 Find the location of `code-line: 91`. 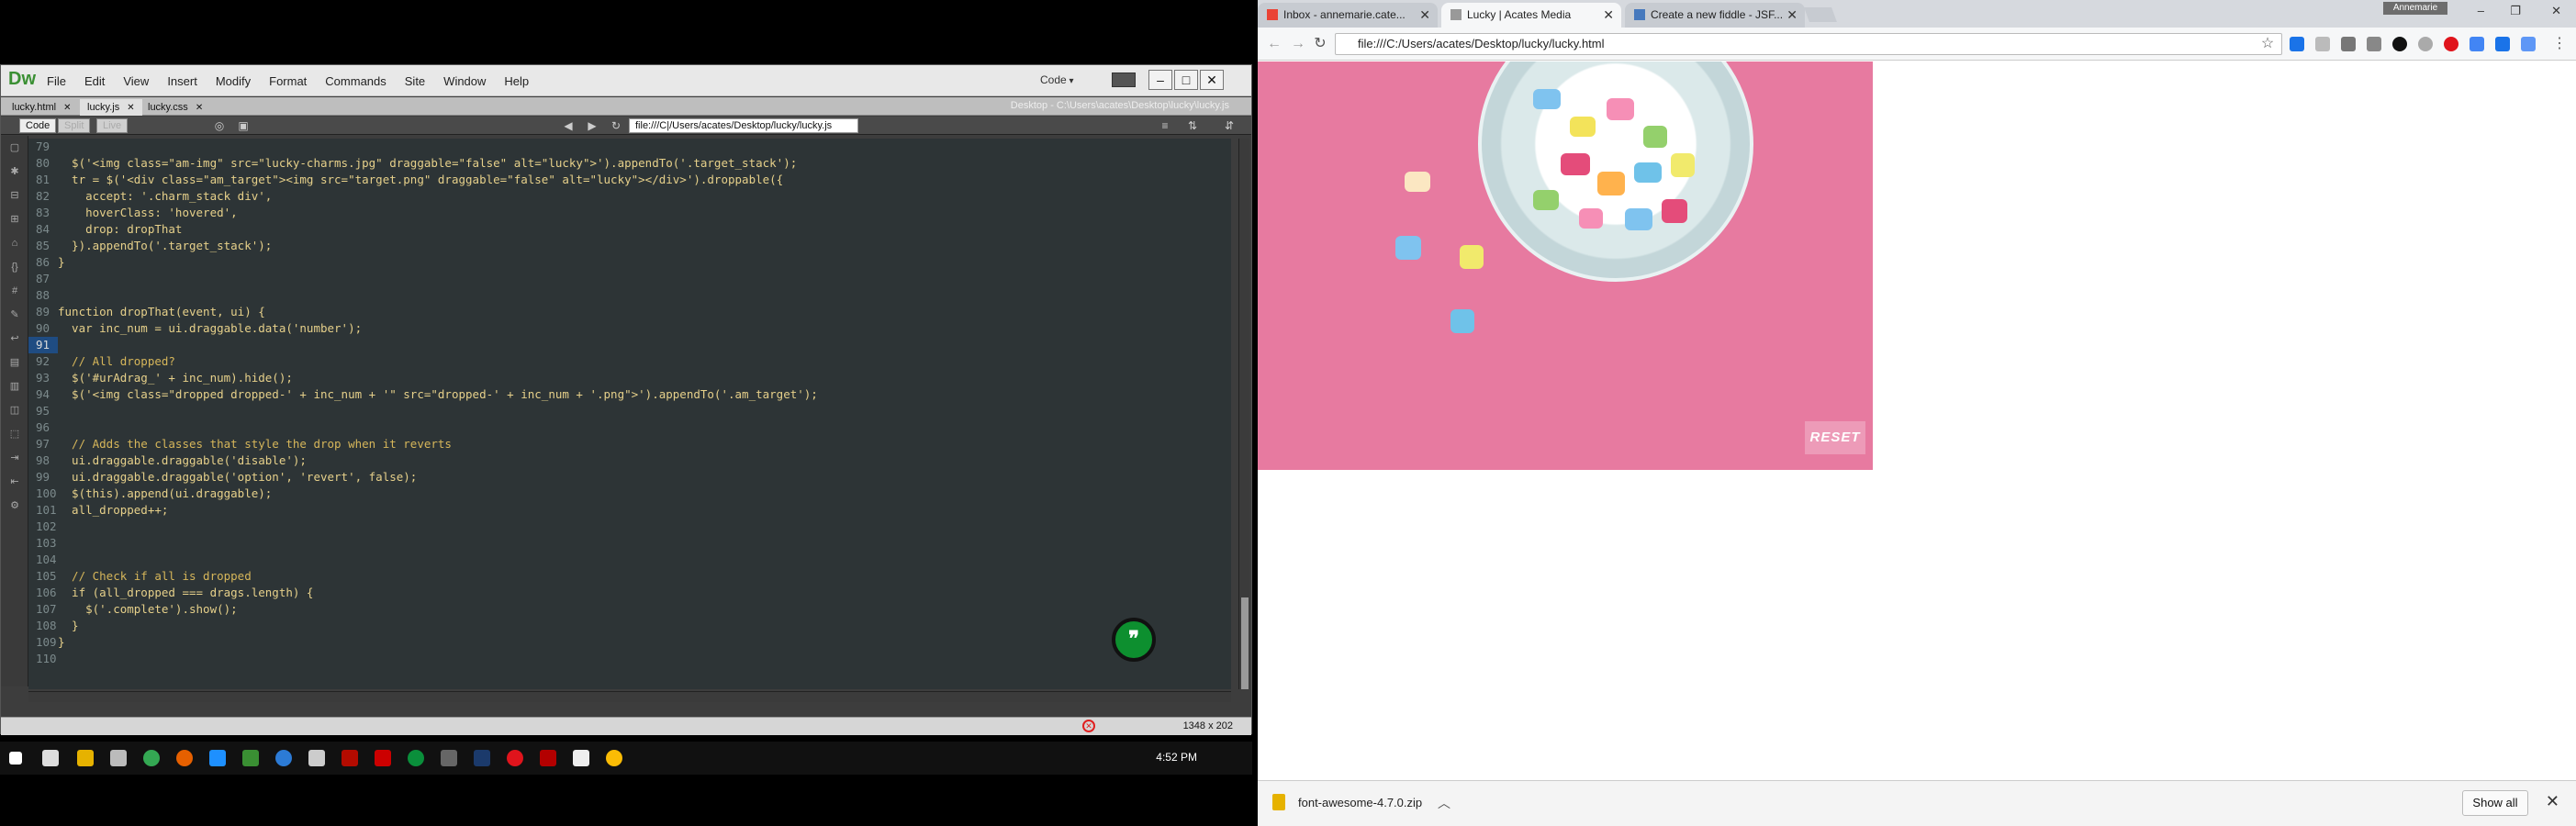

code-line: 91 is located at coordinates (629, 345).